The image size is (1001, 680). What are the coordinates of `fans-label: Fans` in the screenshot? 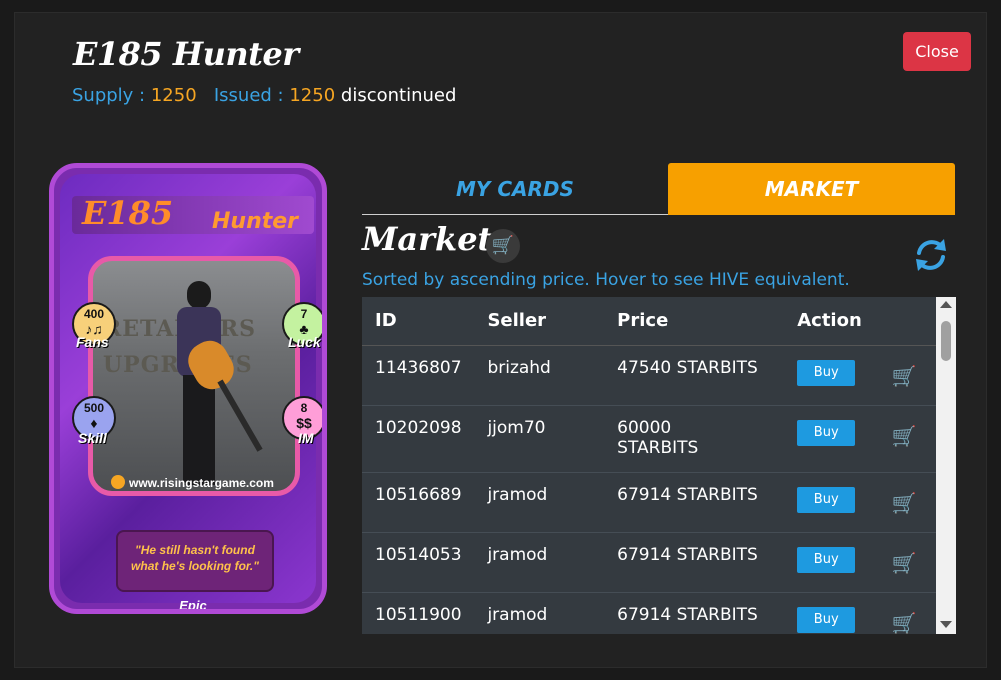 It's located at (92, 342).